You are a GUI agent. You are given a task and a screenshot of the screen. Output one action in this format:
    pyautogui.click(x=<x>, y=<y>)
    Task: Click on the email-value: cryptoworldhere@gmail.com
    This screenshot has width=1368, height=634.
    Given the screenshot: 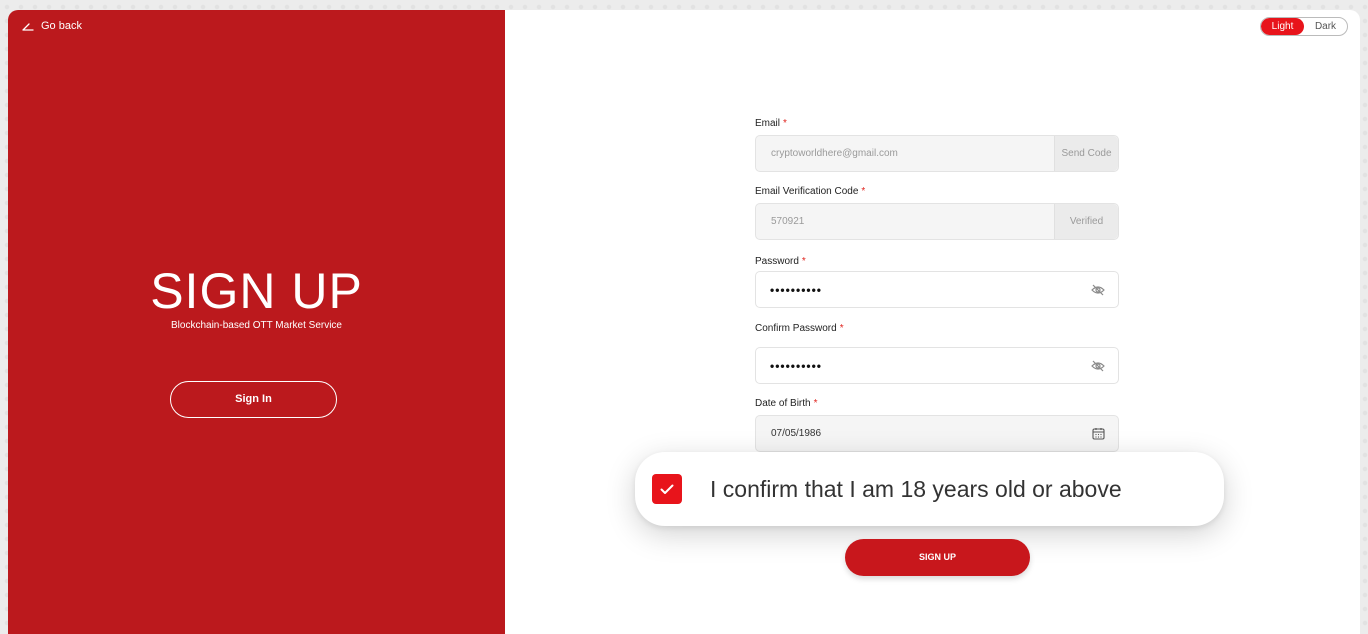 What is the action you would take?
    pyautogui.click(x=834, y=153)
    